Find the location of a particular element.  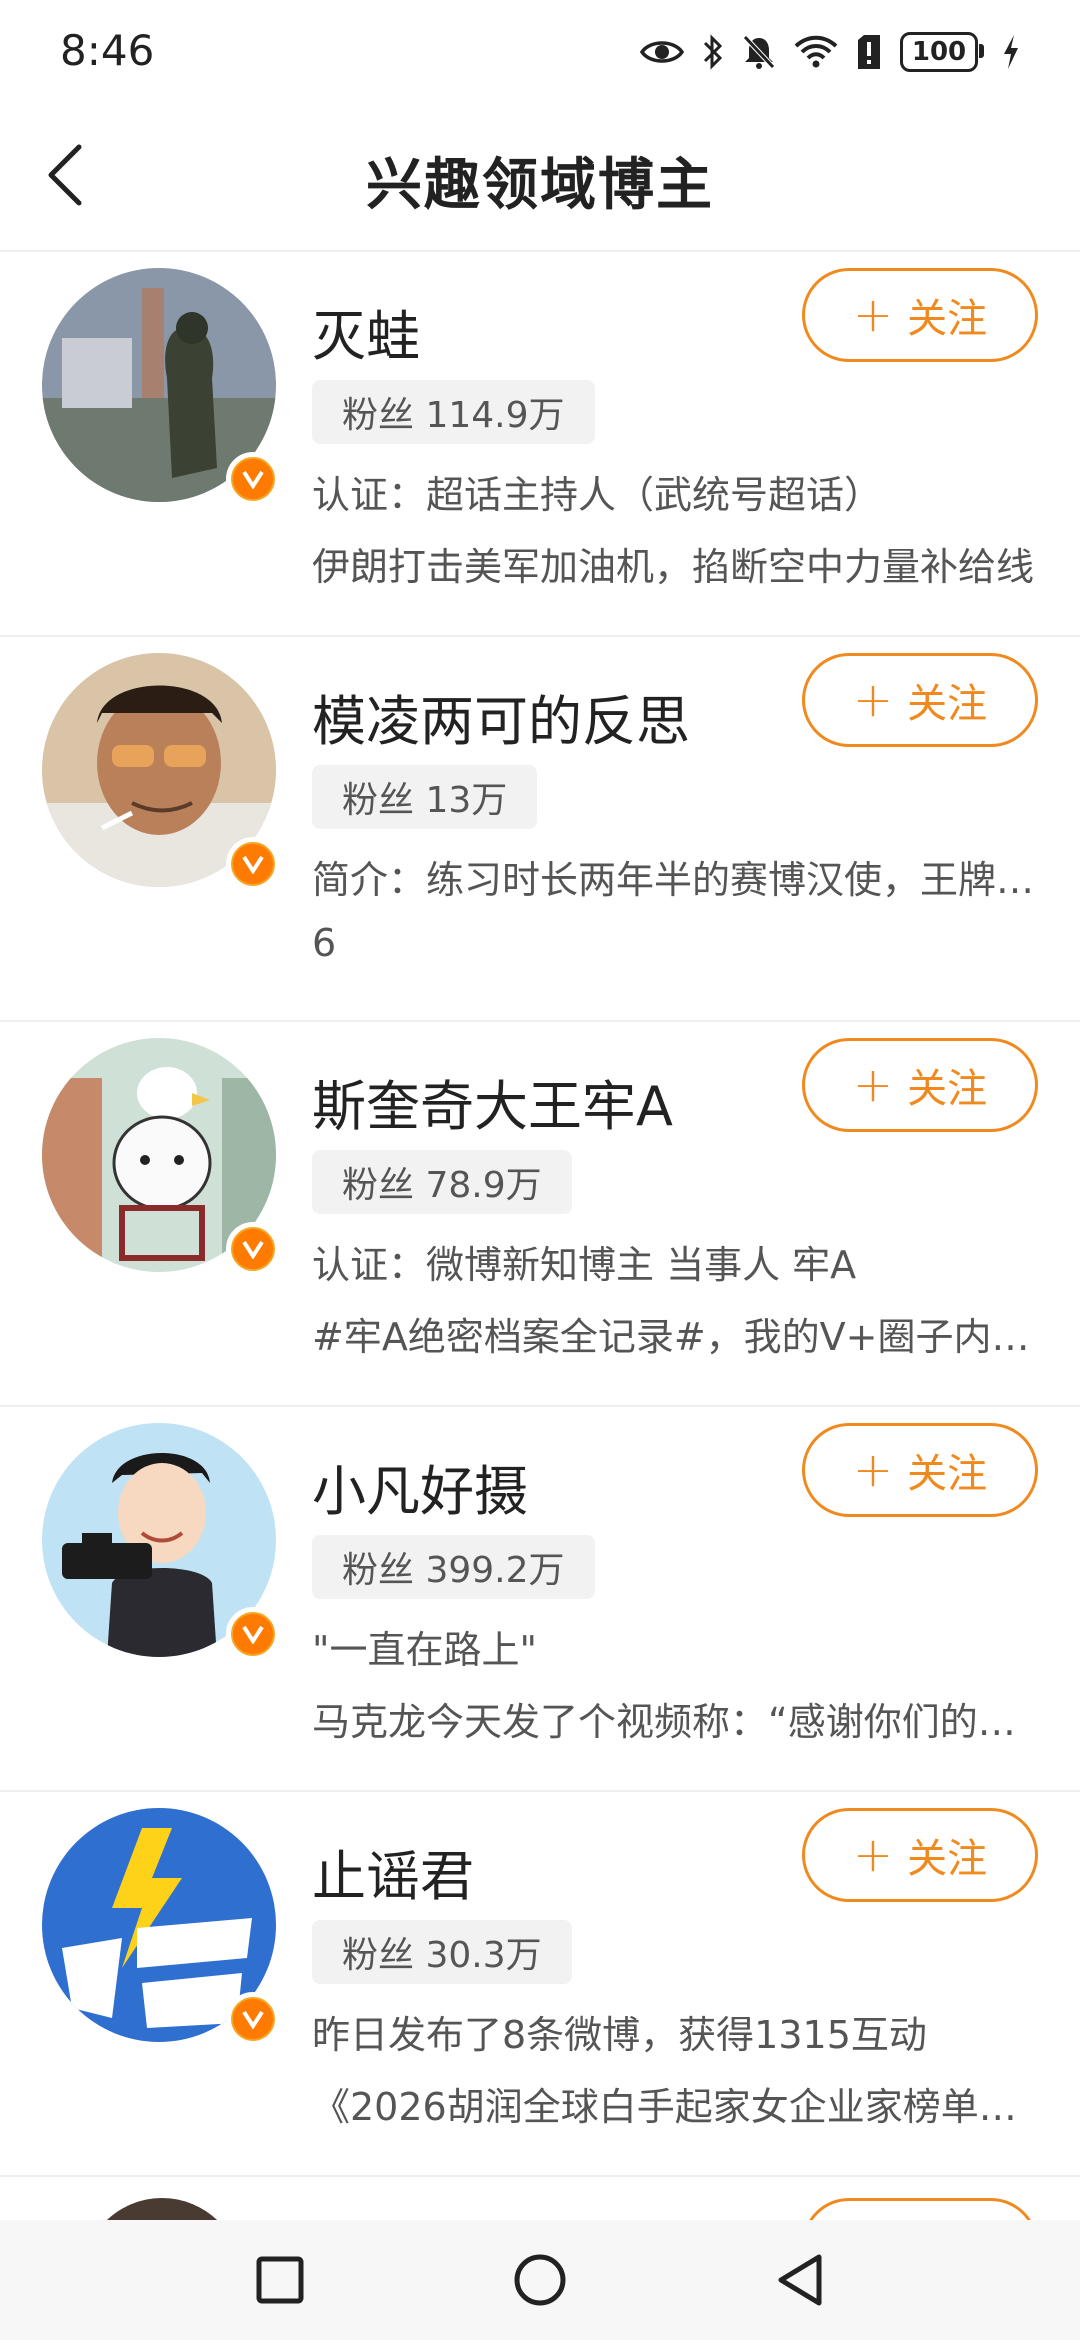

battery-icon: 100 is located at coordinates (942, 52).